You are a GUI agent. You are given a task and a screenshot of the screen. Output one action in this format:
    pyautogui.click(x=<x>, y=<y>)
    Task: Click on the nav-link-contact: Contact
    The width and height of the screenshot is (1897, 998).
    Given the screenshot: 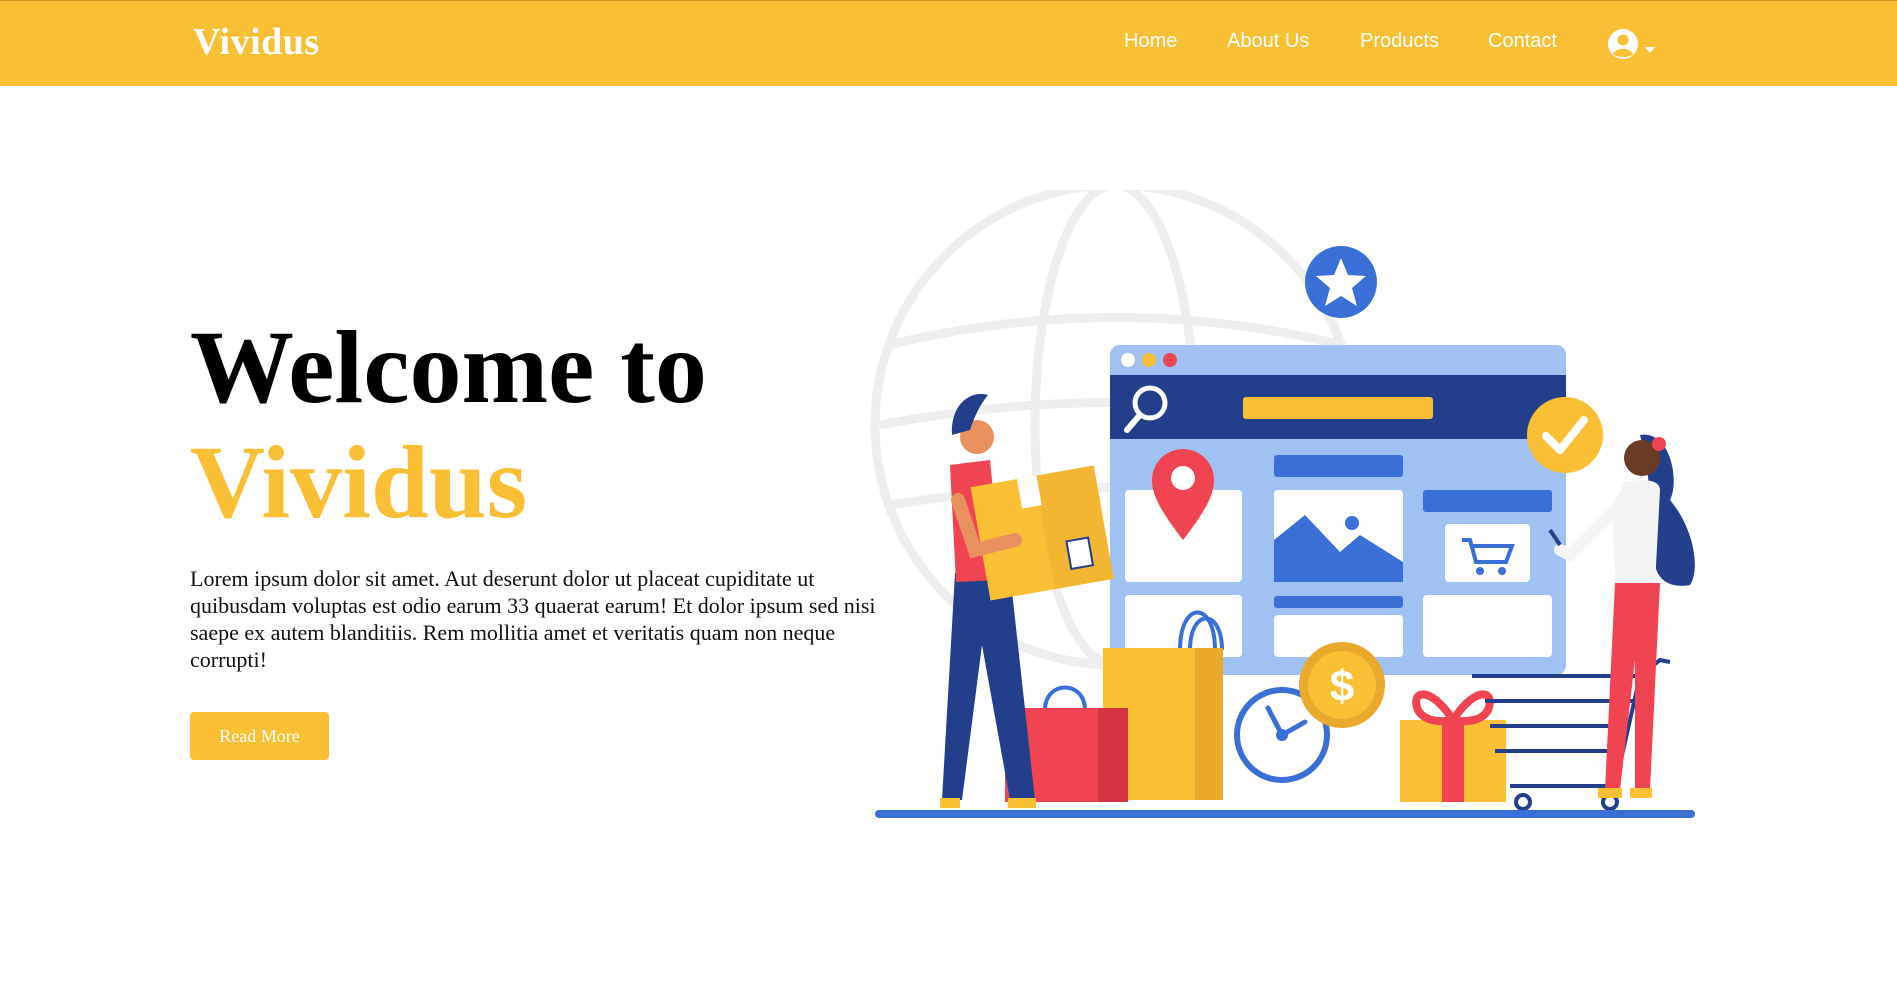 What is the action you would take?
    pyautogui.click(x=1522, y=41)
    